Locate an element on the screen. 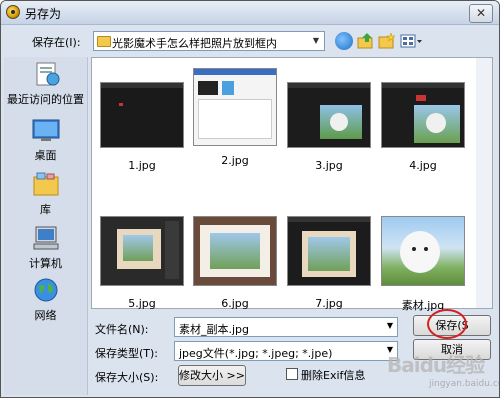 The height and width of the screenshot is (398, 500). file-item: 3.jpg is located at coordinates (329, 127).